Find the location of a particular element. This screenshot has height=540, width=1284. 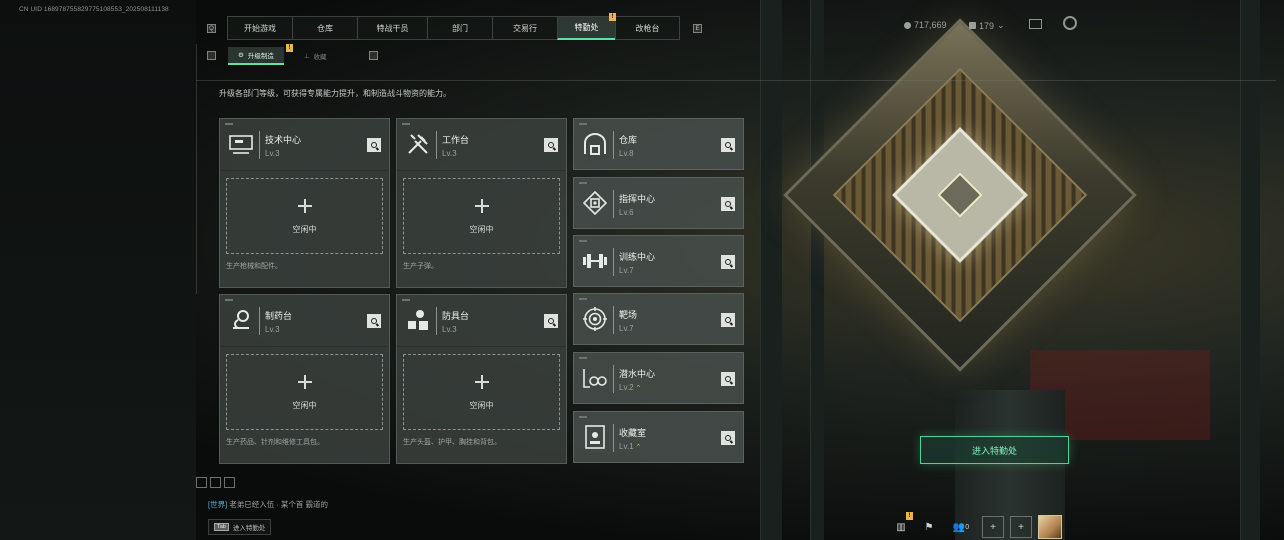

chat-tab-squares is located at coordinates (215, 482).